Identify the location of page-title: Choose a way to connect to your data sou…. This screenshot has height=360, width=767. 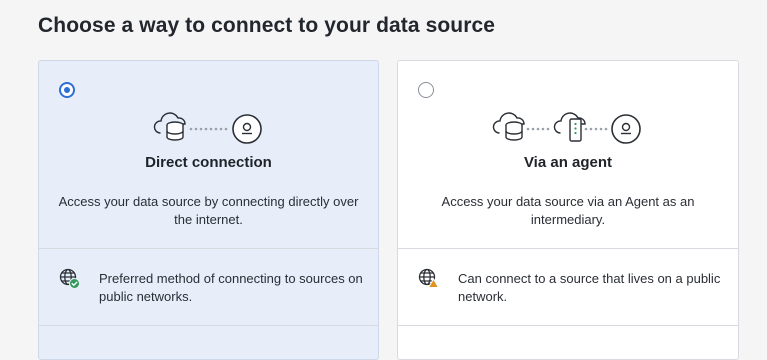
(267, 25).